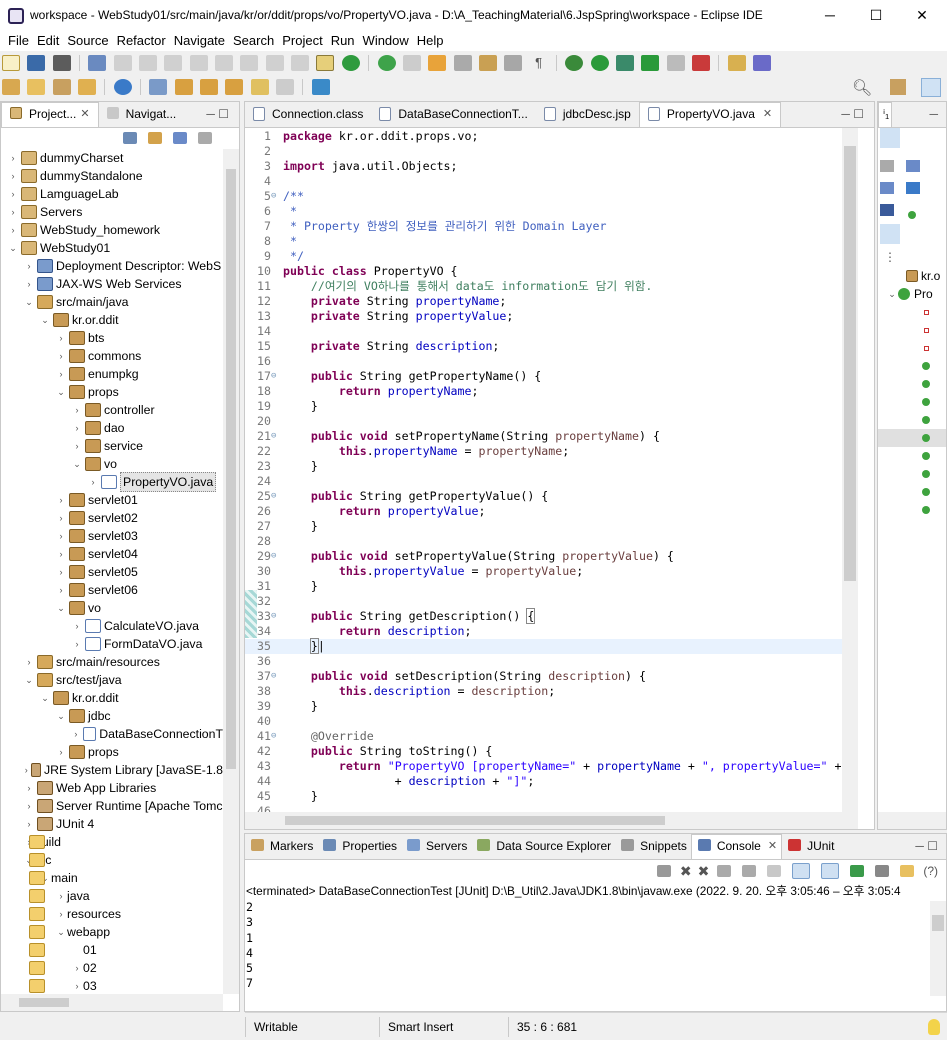  What do you see at coordinates (281, 847) in the screenshot?
I see `tab-markers: Markers` at bounding box center [281, 847].